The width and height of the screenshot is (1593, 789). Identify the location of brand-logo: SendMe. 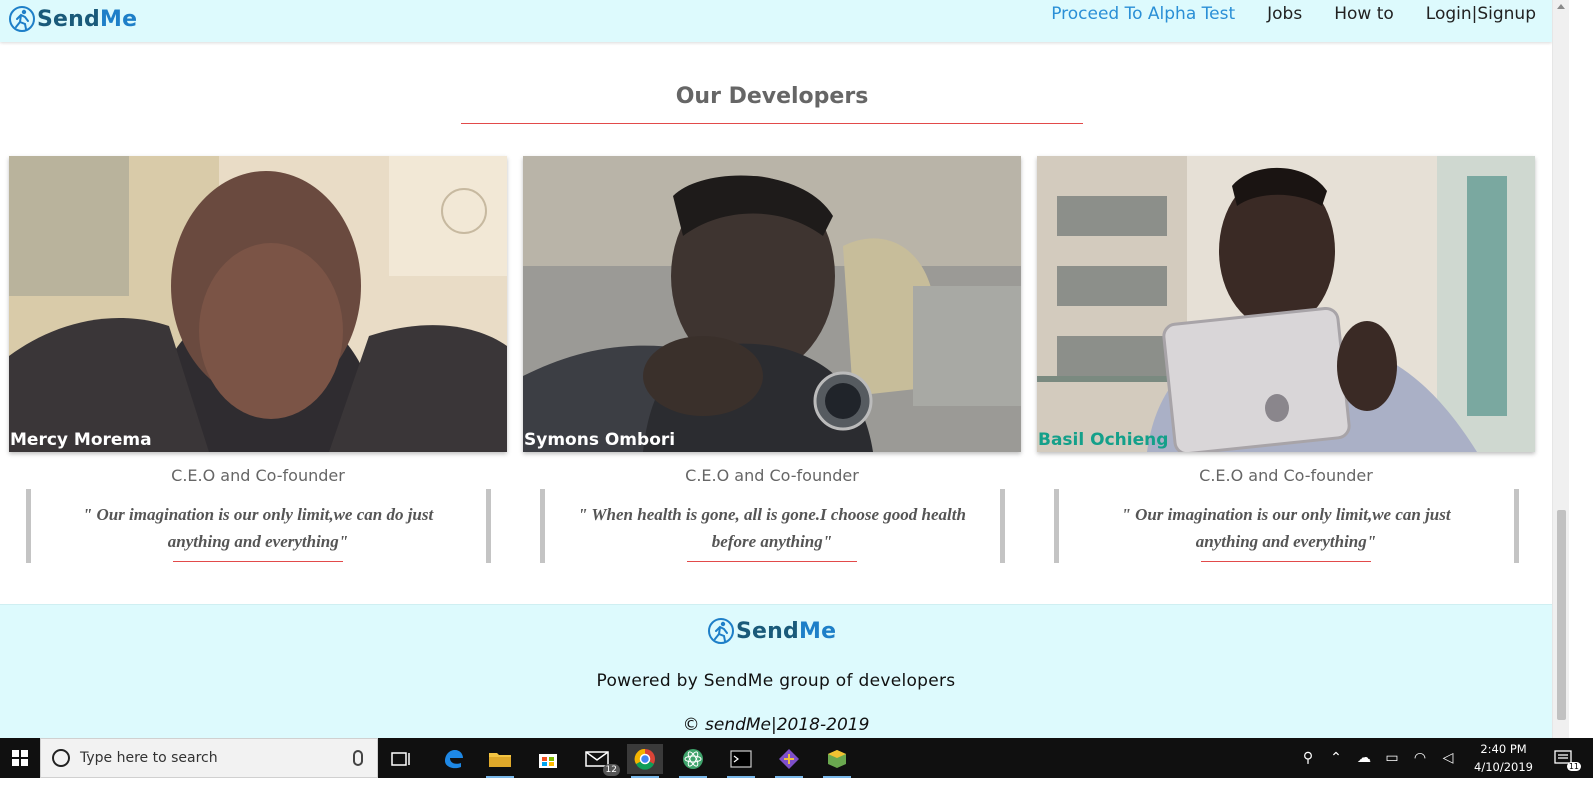
(72, 19).